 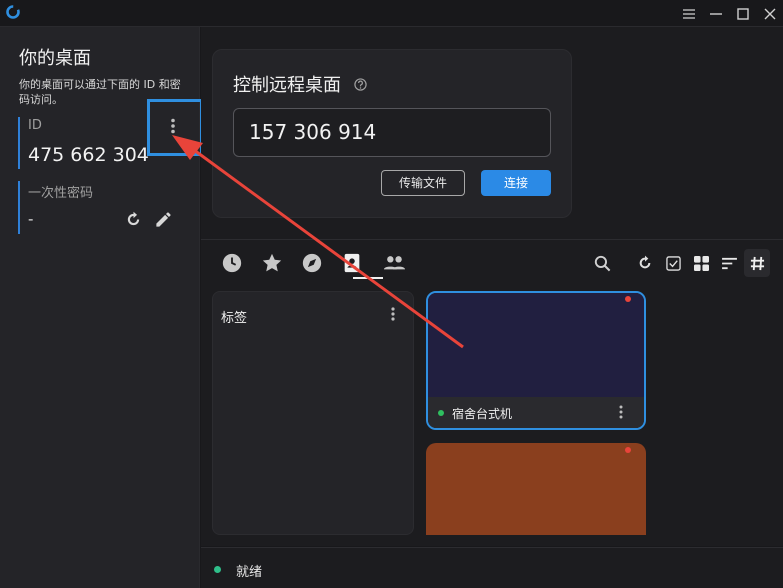 I want to click on status-text: 就绪, so click(x=249, y=572).